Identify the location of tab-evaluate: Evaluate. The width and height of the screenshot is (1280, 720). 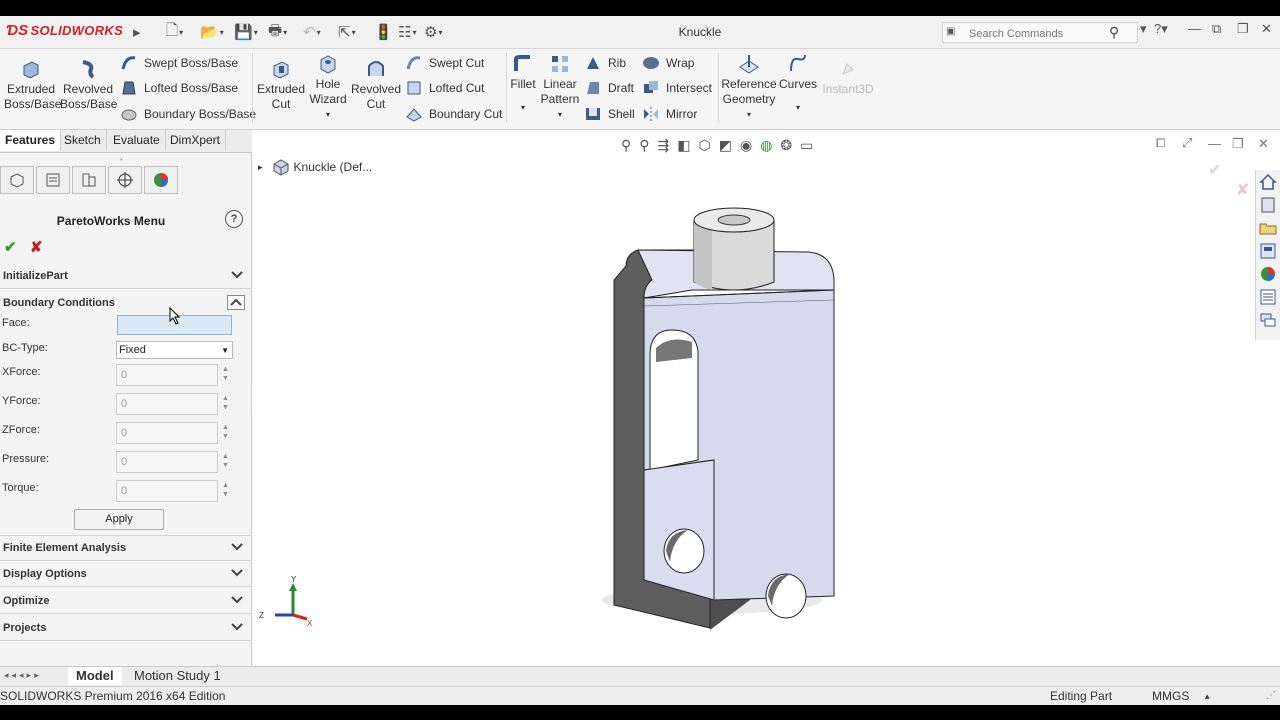
(137, 140).